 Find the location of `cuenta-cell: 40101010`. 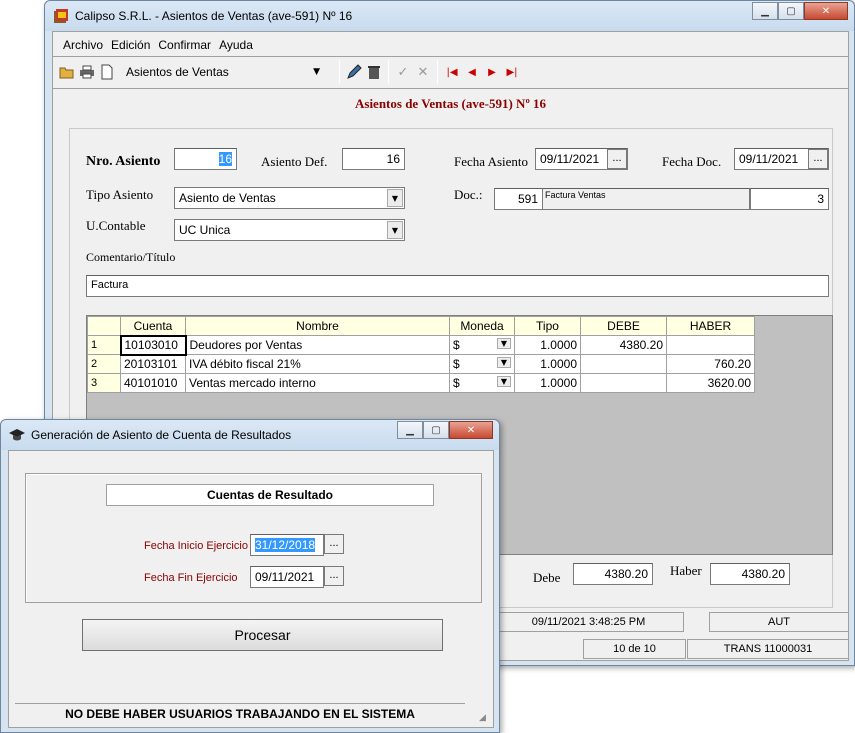

cuenta-cell: 40101010 is located at coordinates (153, 383).